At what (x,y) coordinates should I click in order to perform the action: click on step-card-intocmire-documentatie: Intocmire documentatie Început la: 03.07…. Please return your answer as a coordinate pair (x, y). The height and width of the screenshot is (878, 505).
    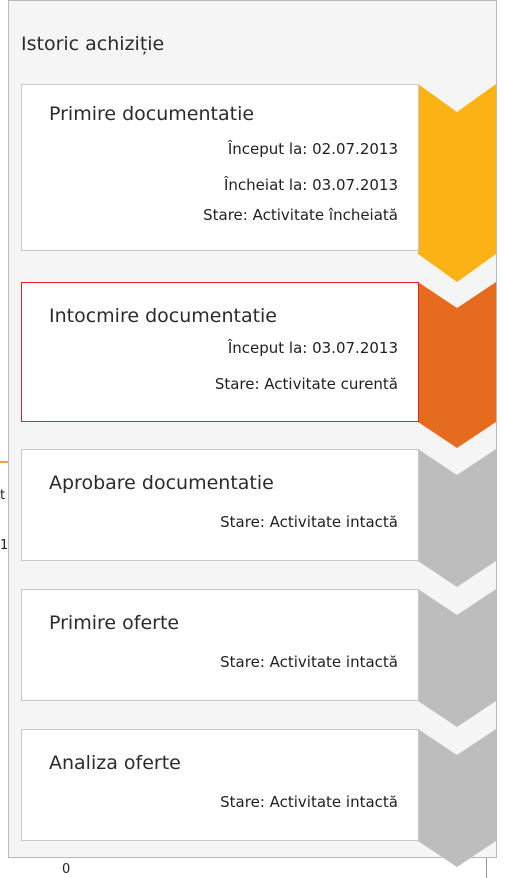
    Looking at the image, I should click on (220, 352).